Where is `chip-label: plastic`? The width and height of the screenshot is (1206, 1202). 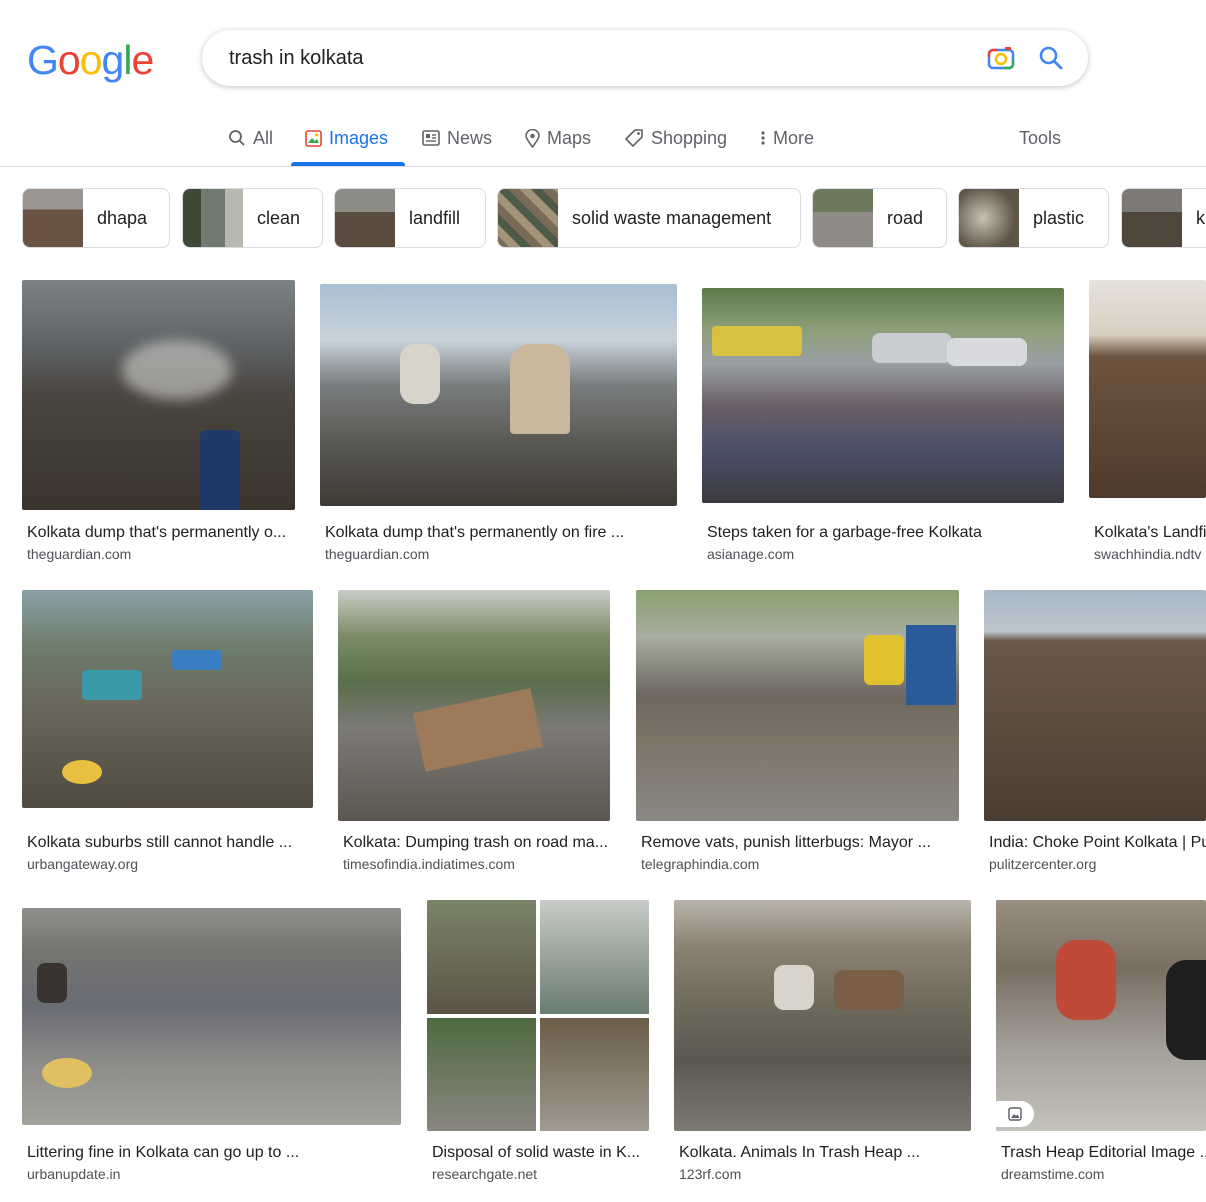
chip-label: plastic is located at coordinates (1059, 217).